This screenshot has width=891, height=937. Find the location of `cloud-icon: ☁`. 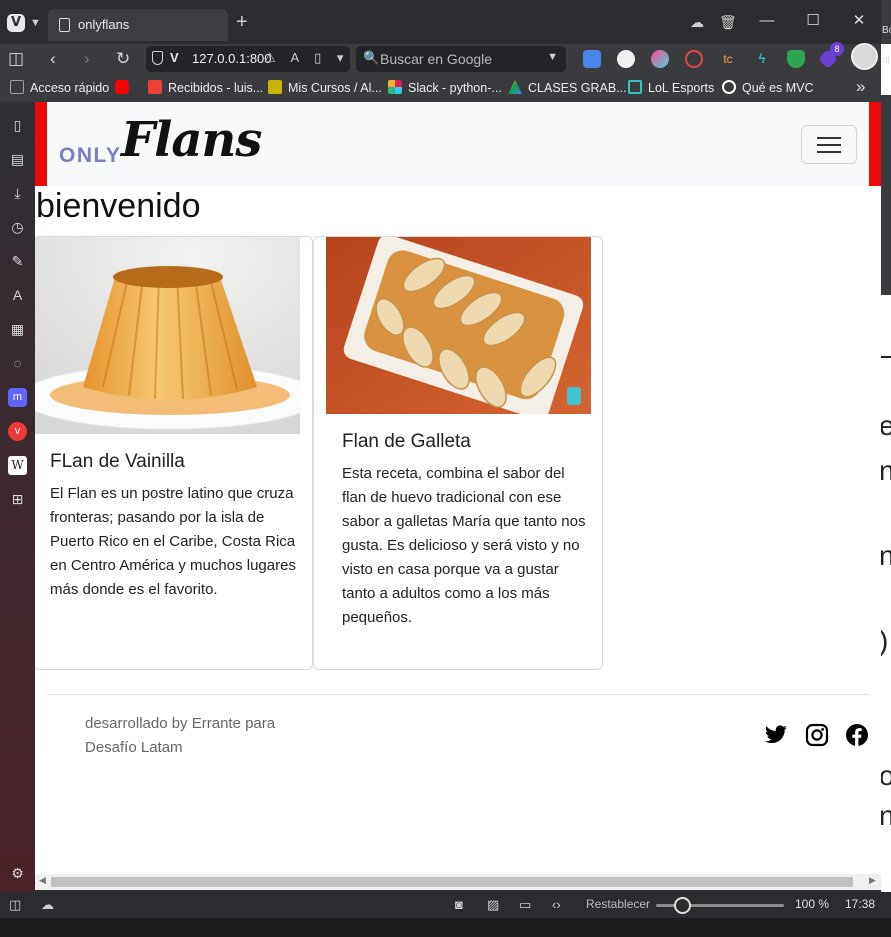

cloud-icon: ☁ is located at coordinates (697, 22).